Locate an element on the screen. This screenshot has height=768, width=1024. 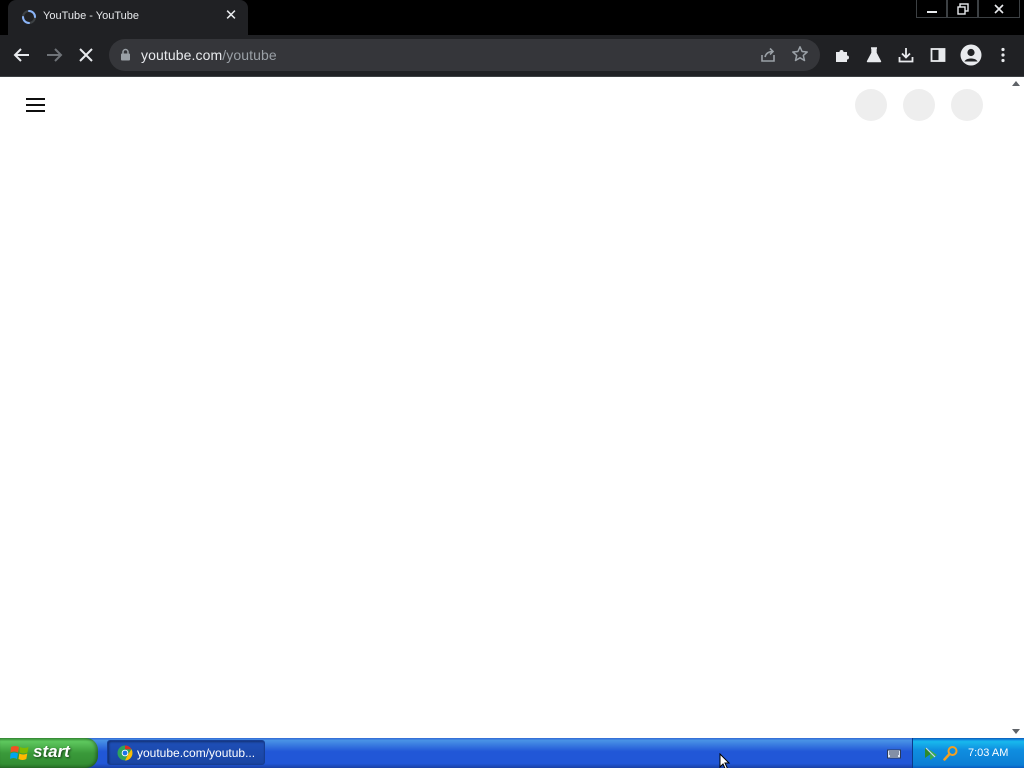
window-controls is located at coordinates (968, 9).